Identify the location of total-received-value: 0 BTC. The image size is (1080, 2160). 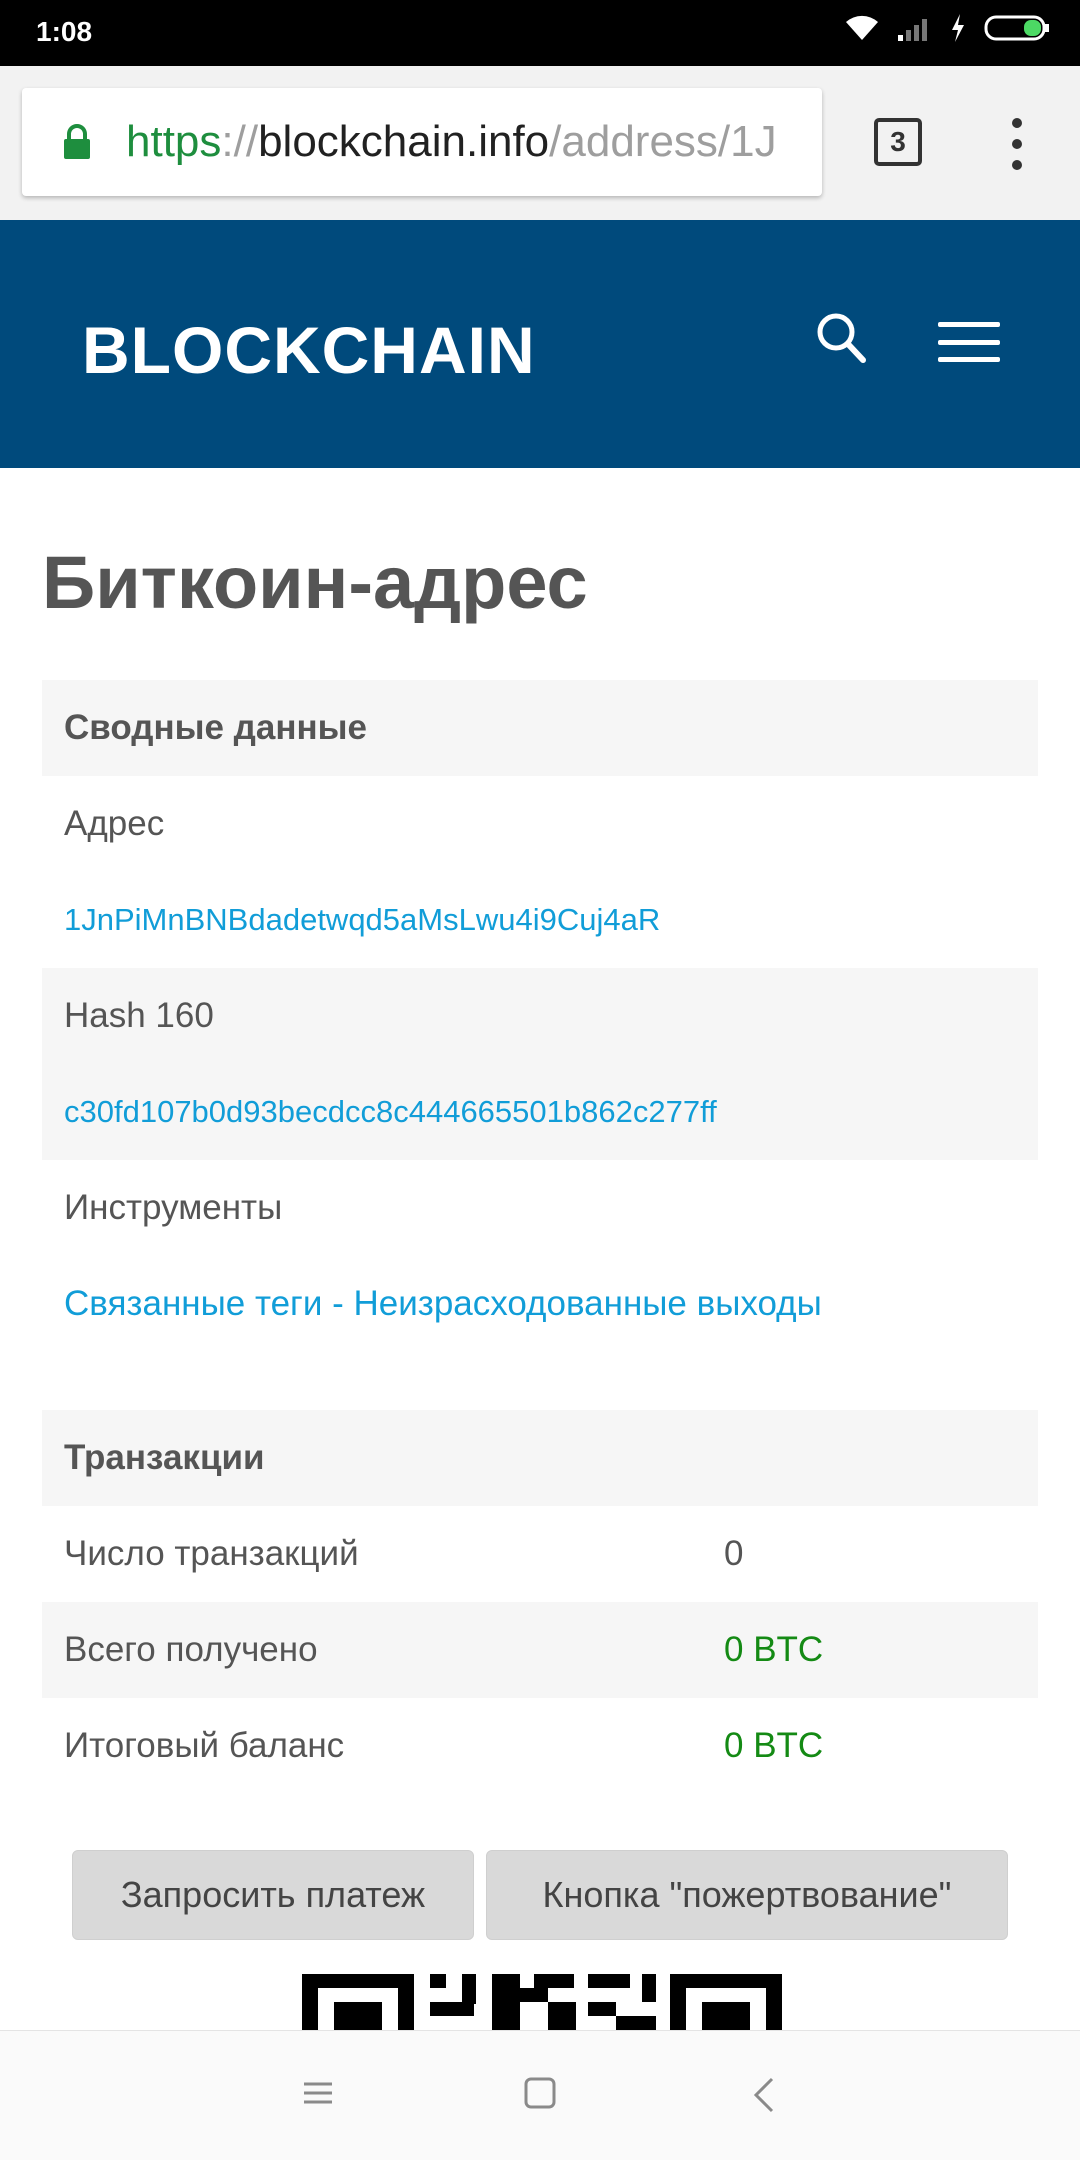
(774, 1649).